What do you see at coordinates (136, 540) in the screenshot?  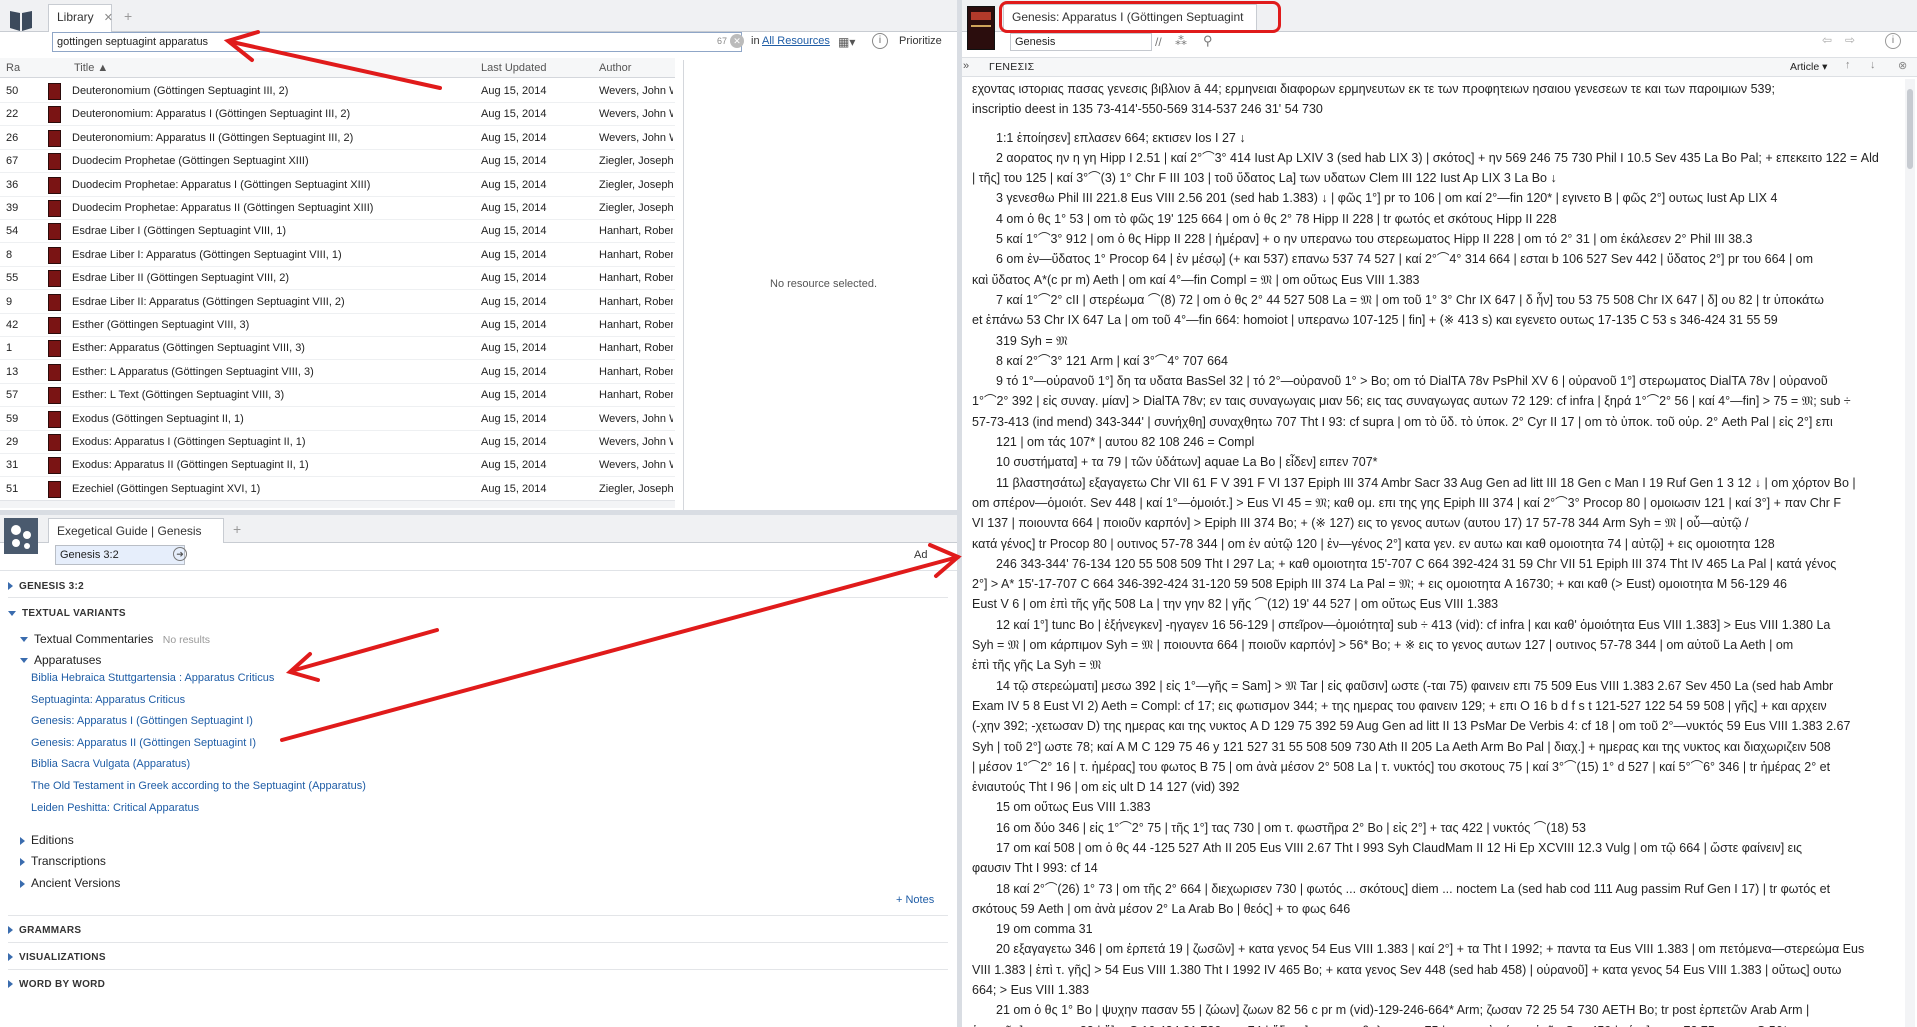 I see `tab-exegetical-guide: Exegetical Guide | Genesis 3:2✕` at bounding box center [136, 540].